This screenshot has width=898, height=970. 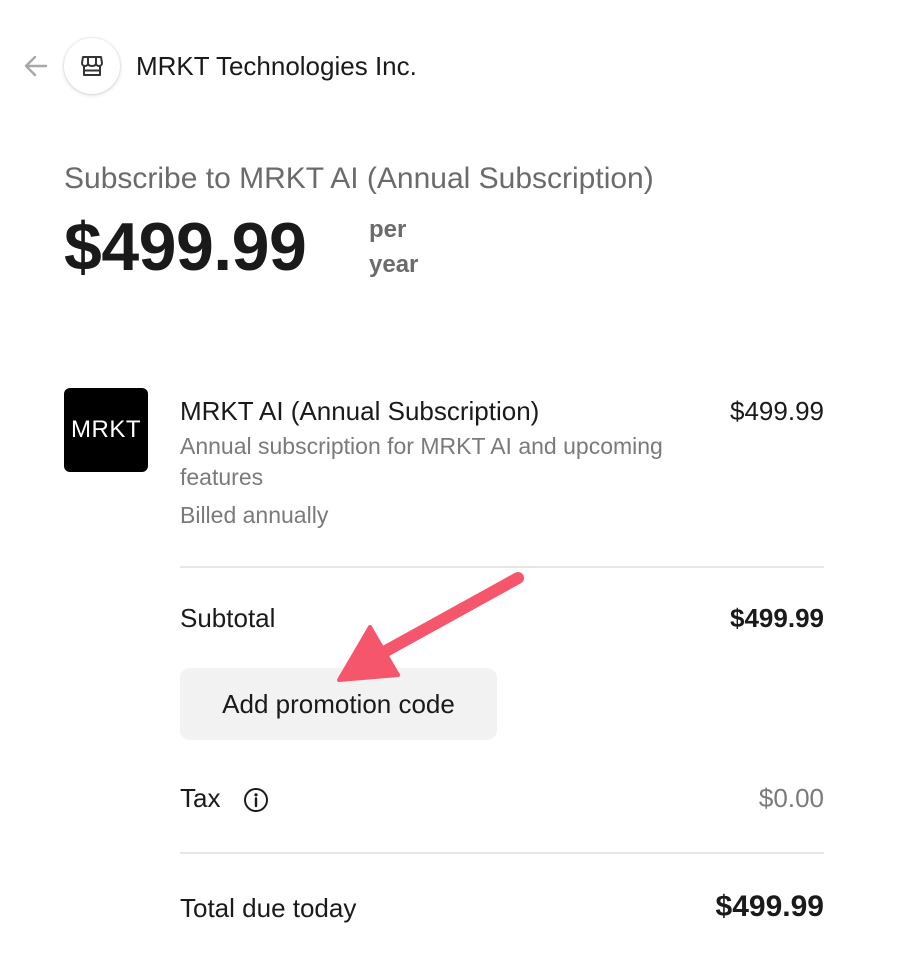 What do you see at coordinates (394, 247) in the screenshot?
I see `price-interval: per year` at bounding box center [394, 247].